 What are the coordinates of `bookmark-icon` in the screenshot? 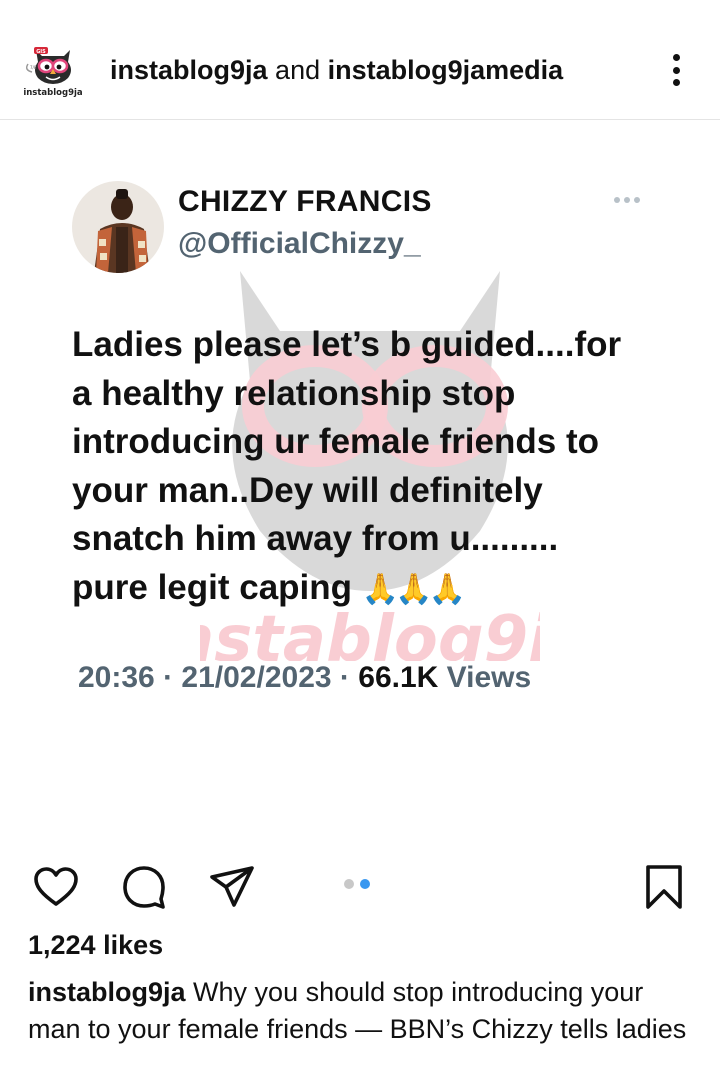 It's located at (664, 887).